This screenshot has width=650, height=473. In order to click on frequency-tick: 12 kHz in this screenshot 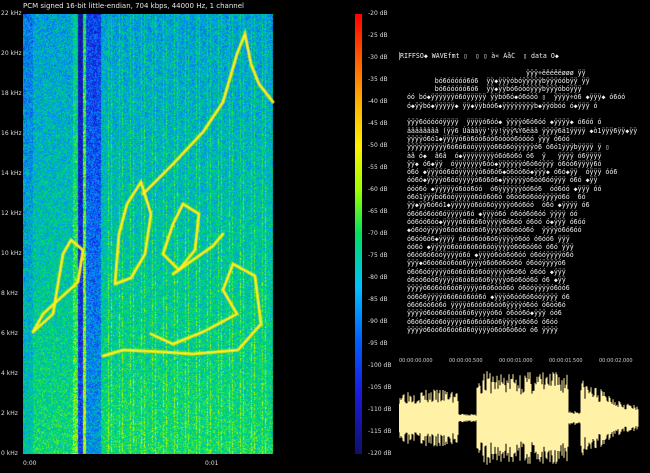, I will do `click(11, 213)`.